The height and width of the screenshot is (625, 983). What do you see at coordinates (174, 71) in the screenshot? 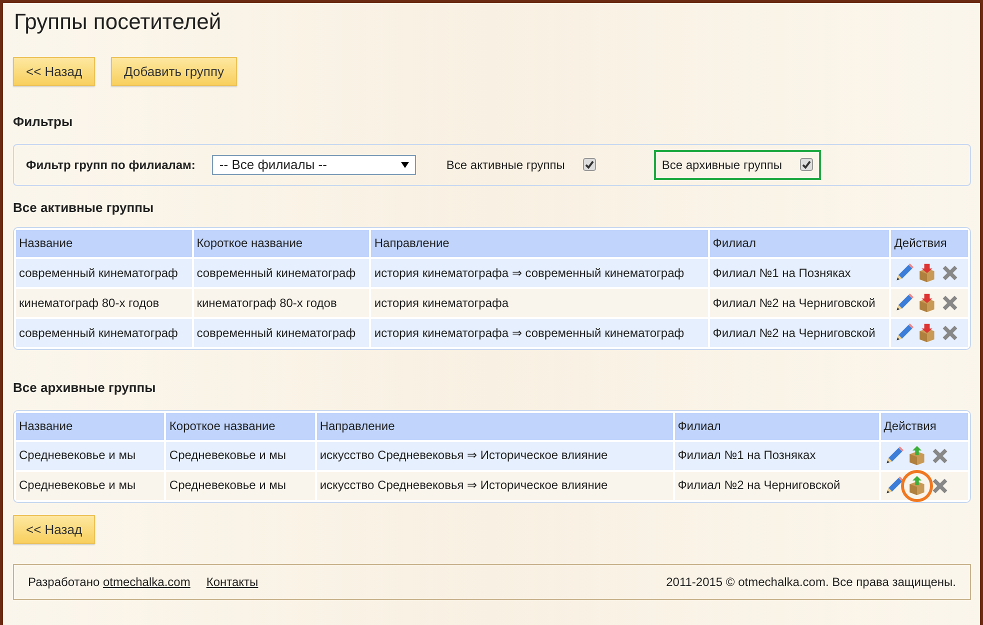
I see `add-group-button: Добавить группу` at bounding box center [174, 71].